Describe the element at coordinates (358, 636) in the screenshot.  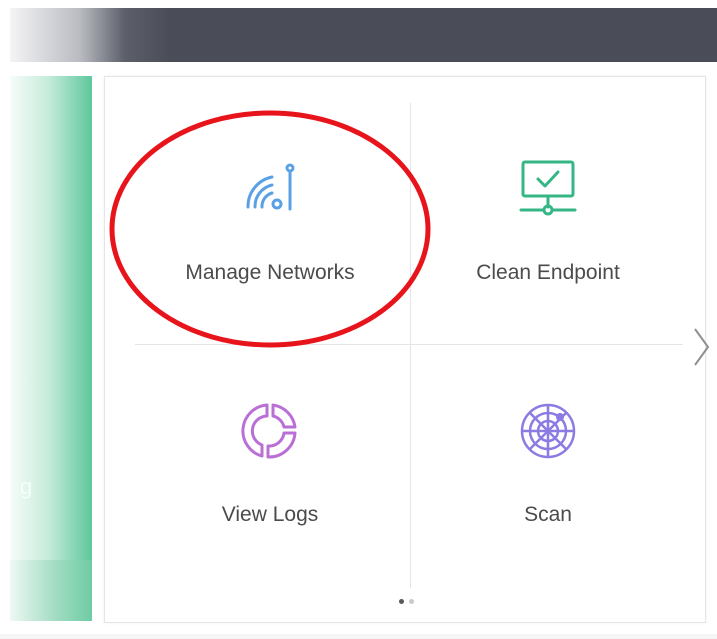
I see `bottom-edge` at that location.